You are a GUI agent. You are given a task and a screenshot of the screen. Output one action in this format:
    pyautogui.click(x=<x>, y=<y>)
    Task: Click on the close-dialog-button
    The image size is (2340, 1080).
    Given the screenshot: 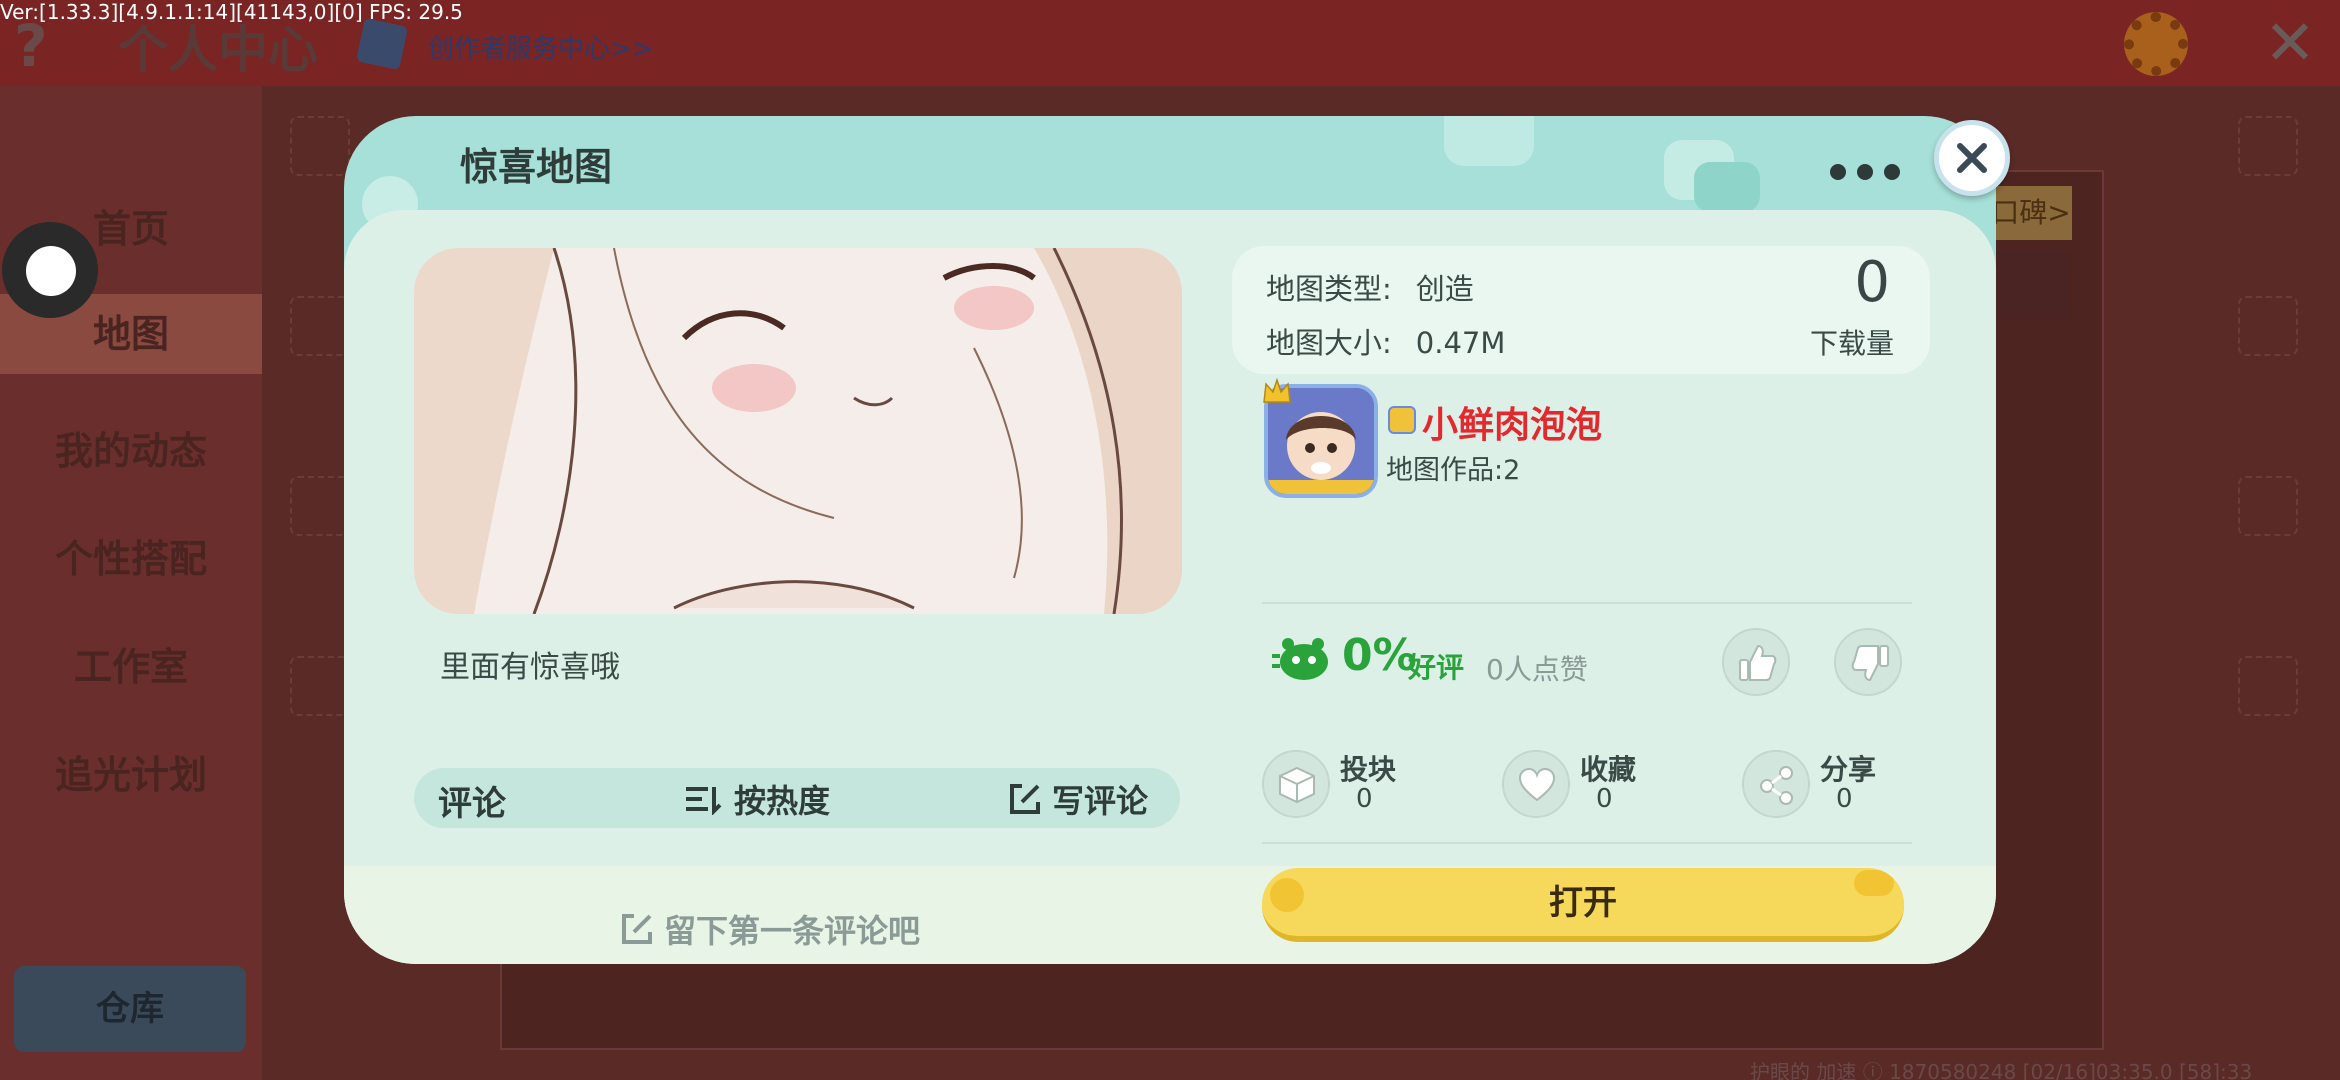 What is the action you would take?
    pyautogui.click(x=1972, y=158)
    